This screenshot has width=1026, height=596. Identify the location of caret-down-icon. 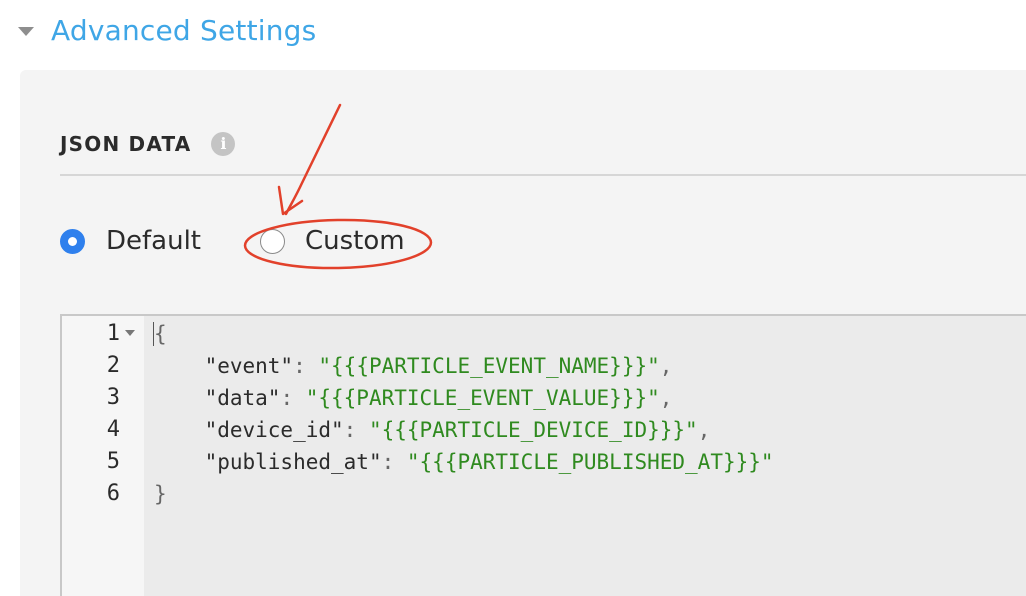
(26, 31).